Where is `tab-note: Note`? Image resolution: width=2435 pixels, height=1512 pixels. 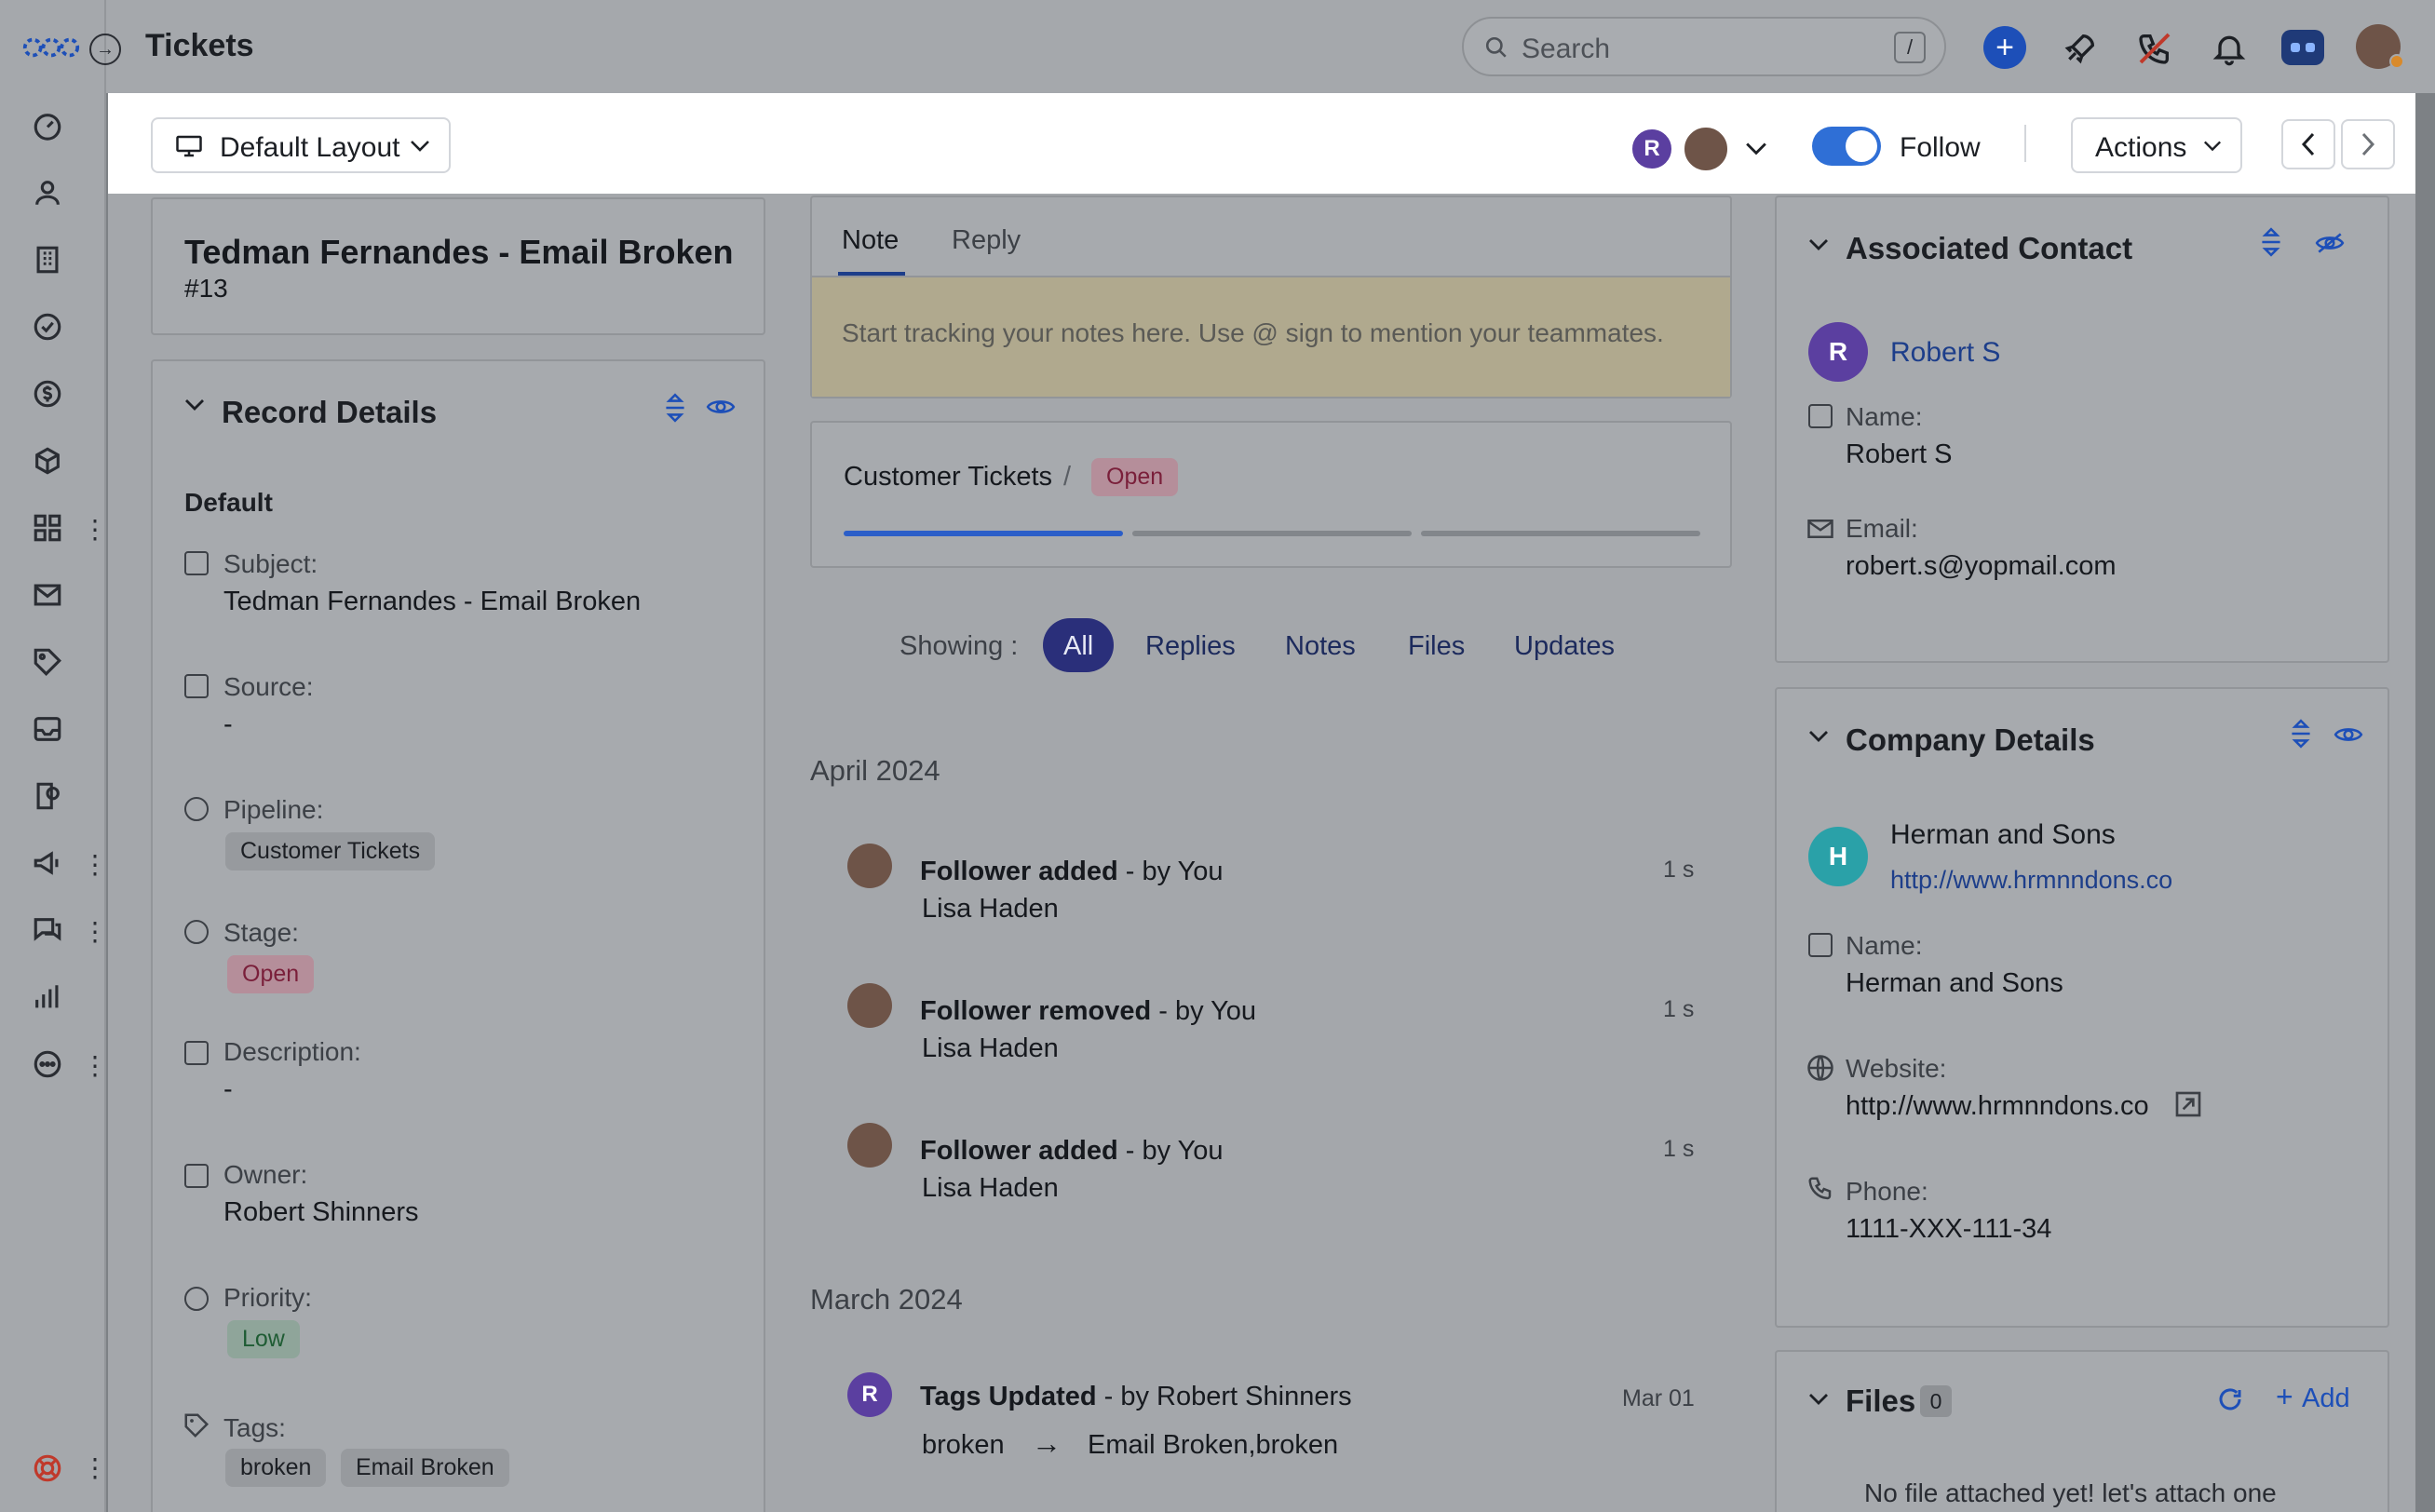 tab-note: Note is located at coordinates (870, 241).